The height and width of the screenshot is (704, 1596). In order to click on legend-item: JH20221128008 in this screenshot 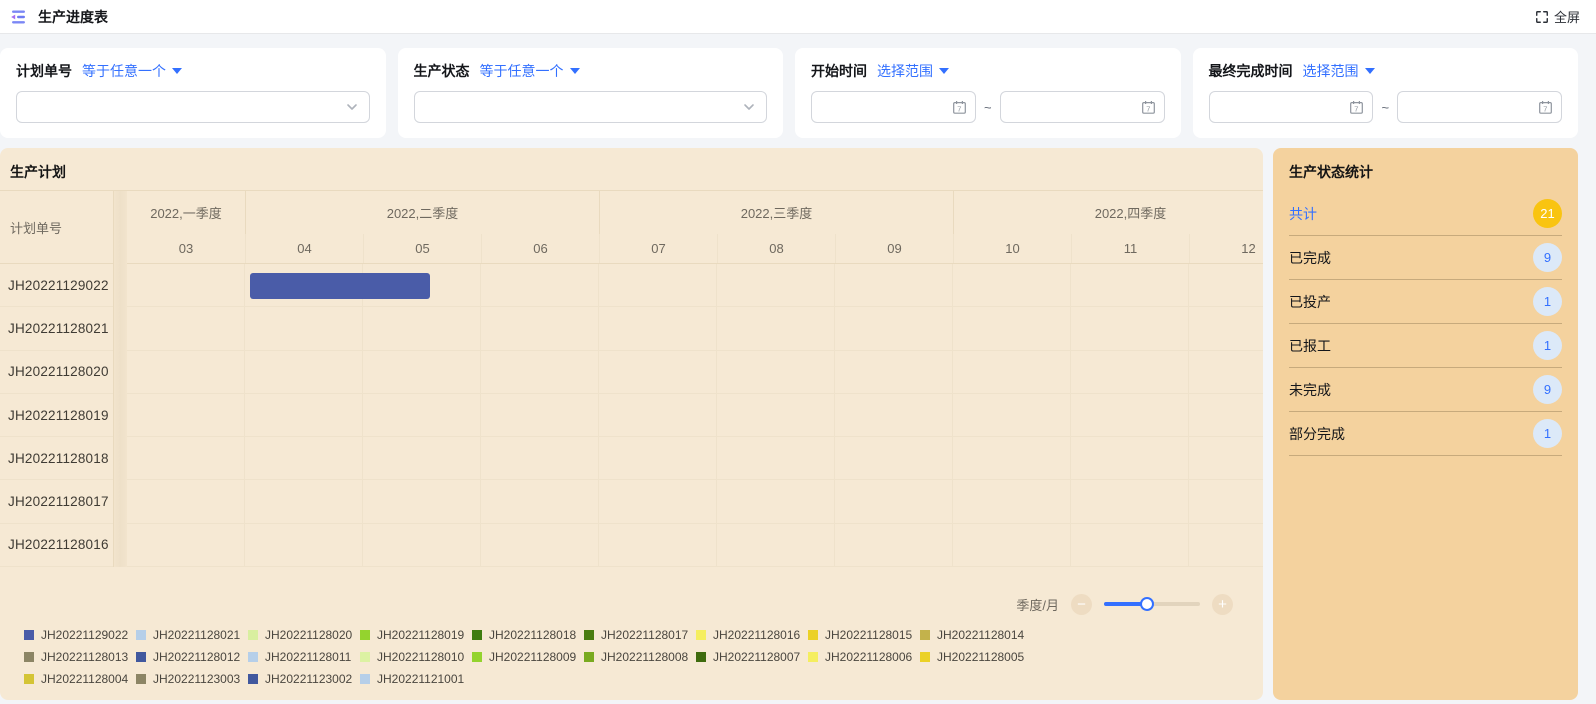, I will do `click(640, 657)`.